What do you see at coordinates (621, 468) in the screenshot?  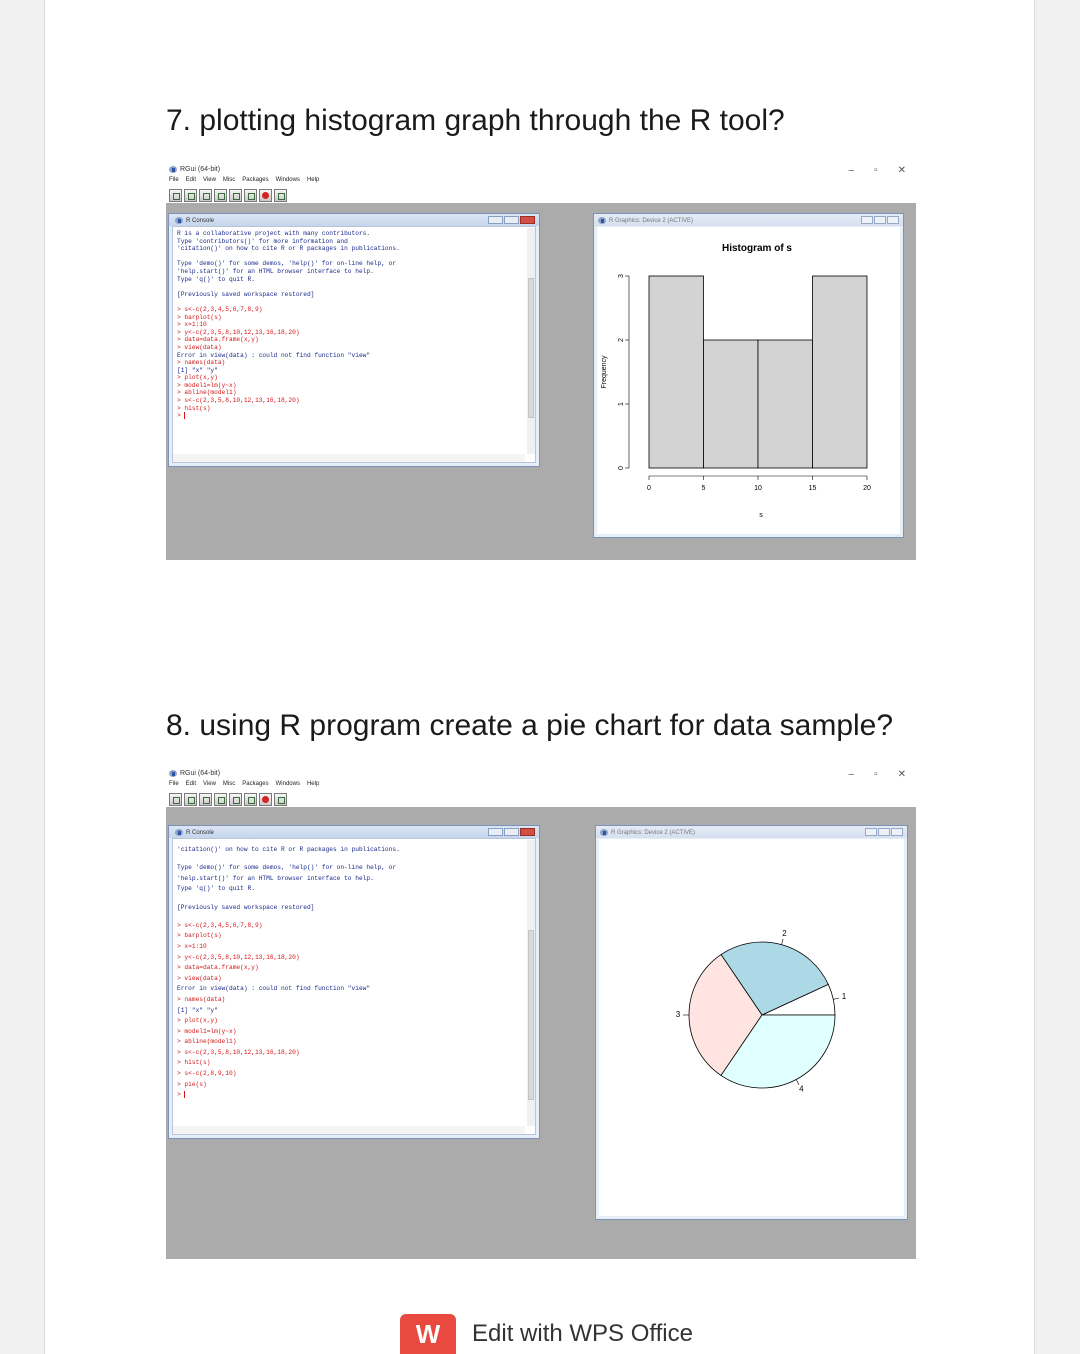 I see `y-tick-label: 0` at bounding box center [621, 468].